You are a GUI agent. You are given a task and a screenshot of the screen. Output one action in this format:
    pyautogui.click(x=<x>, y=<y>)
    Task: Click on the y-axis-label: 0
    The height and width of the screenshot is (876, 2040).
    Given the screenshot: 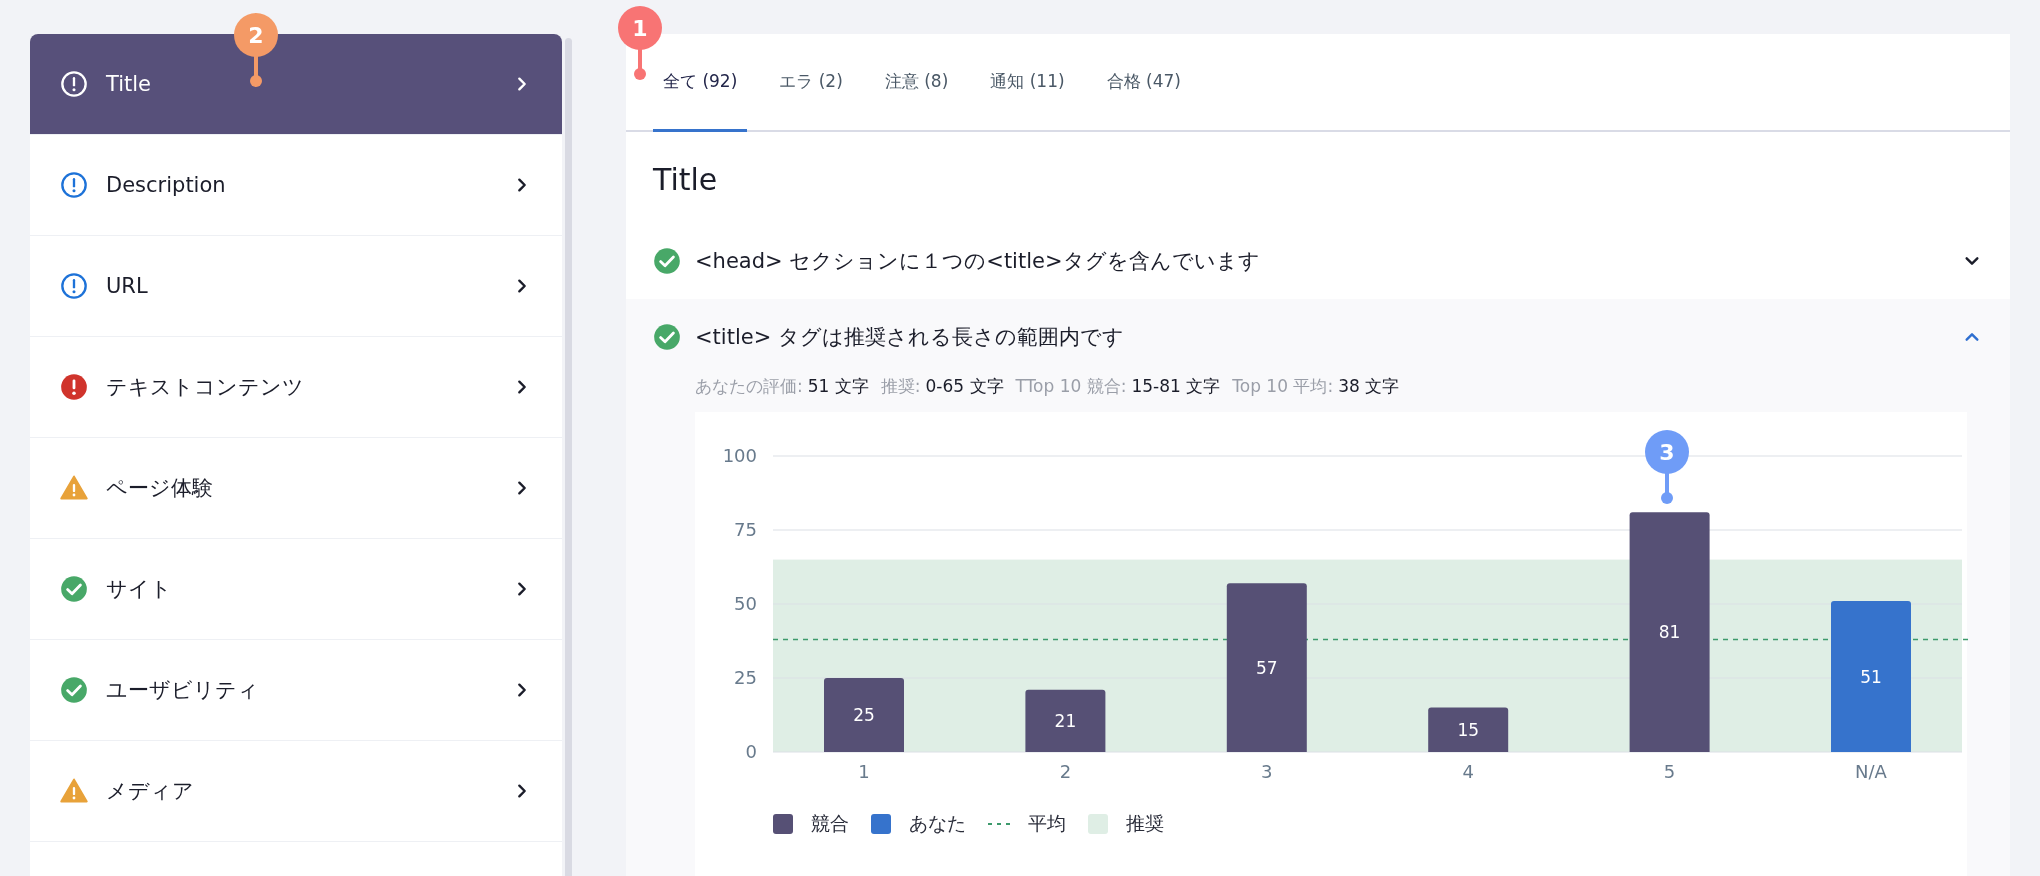 What is the action you would take?
    pyautogui.click(x=751, y=751)
    